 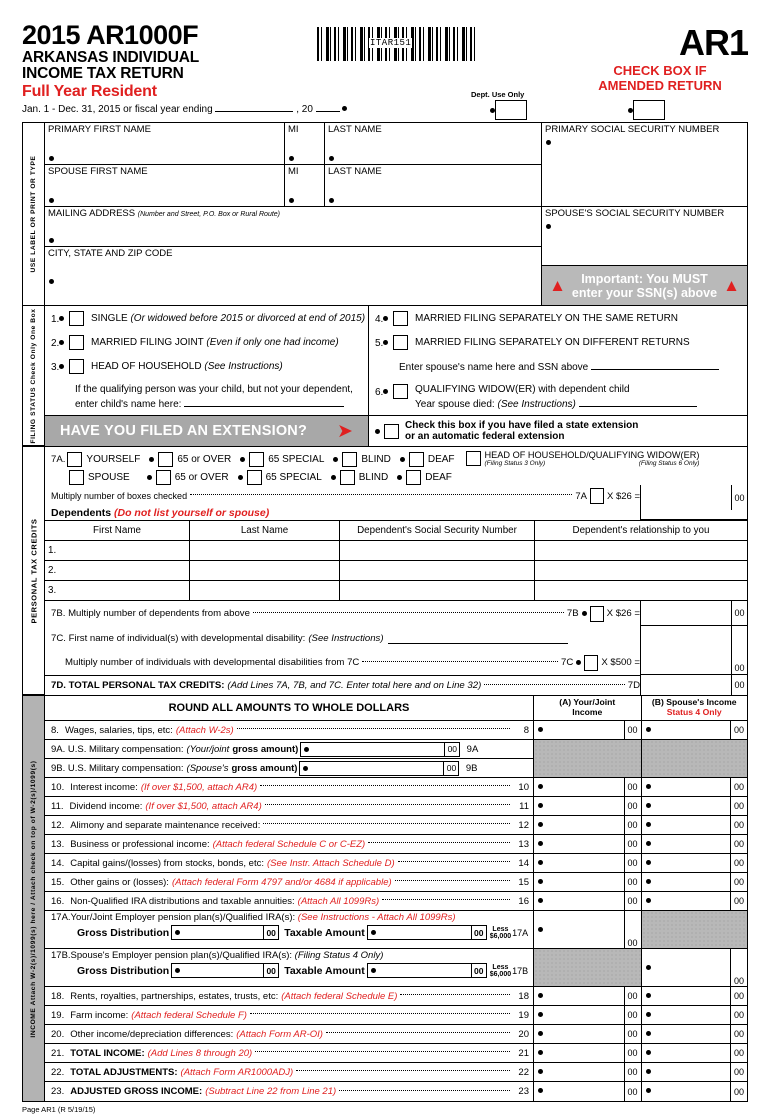 I want to click on col-b-line-18-input, so click(x=686, y=996).